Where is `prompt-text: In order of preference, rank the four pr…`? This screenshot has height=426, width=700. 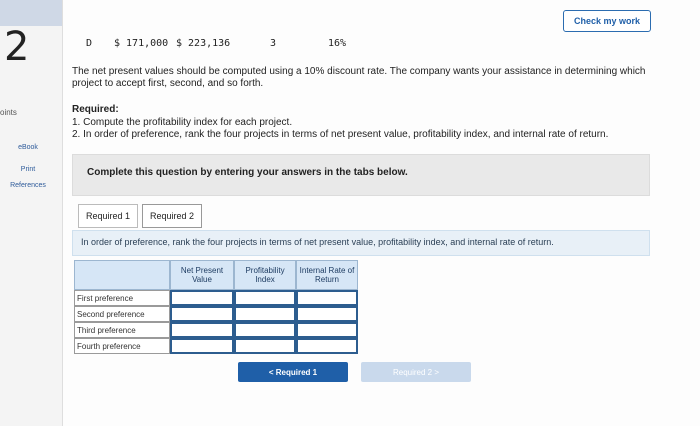 prompt-text: In order of preference, rank the four pr… is located at coordinates (317, 242).